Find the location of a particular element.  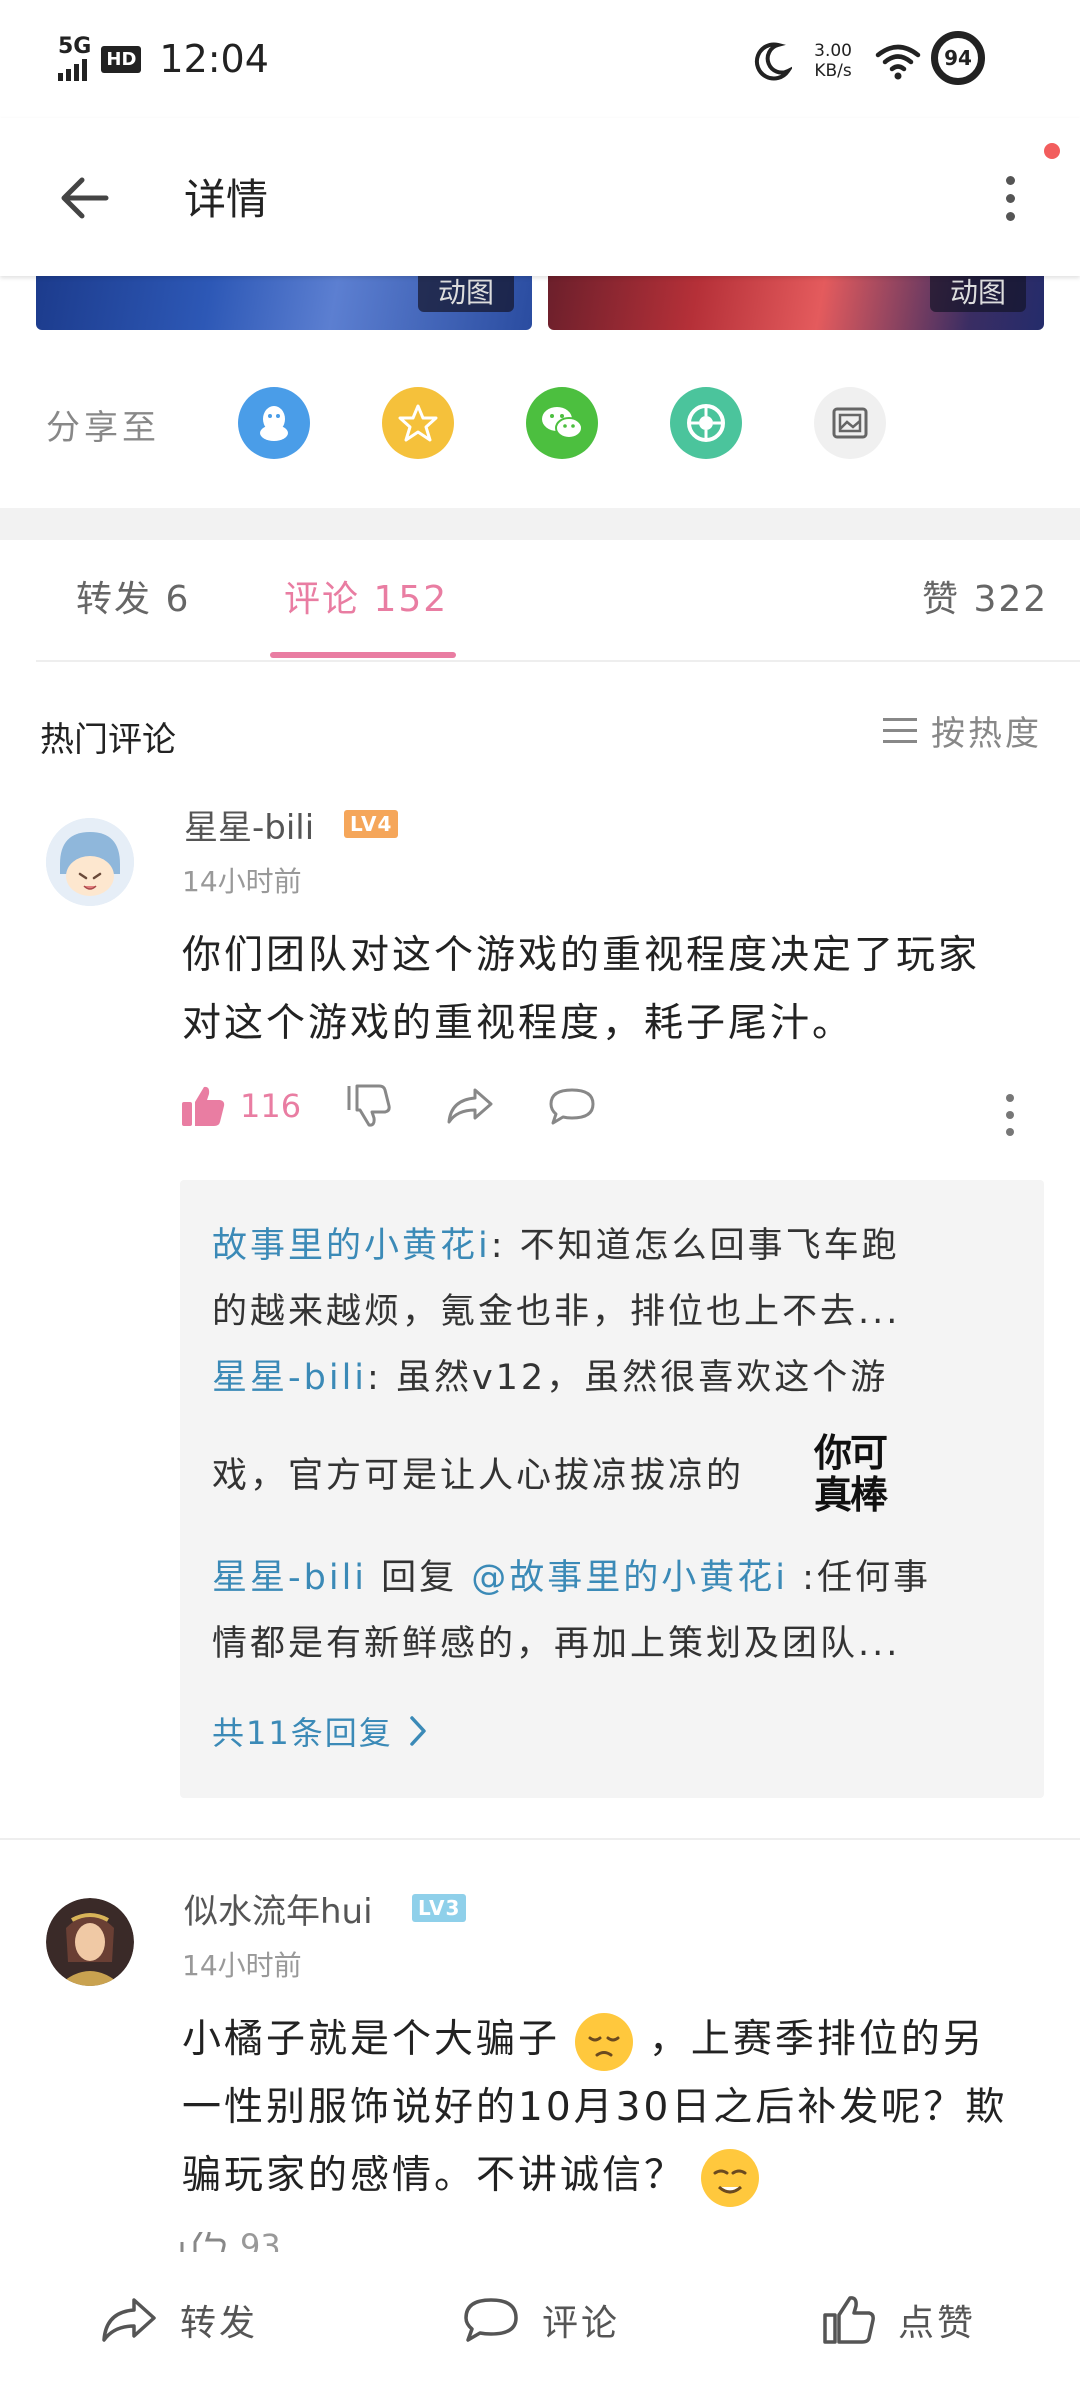

level-badge: LV3 is located at coordinates (439, 1908).